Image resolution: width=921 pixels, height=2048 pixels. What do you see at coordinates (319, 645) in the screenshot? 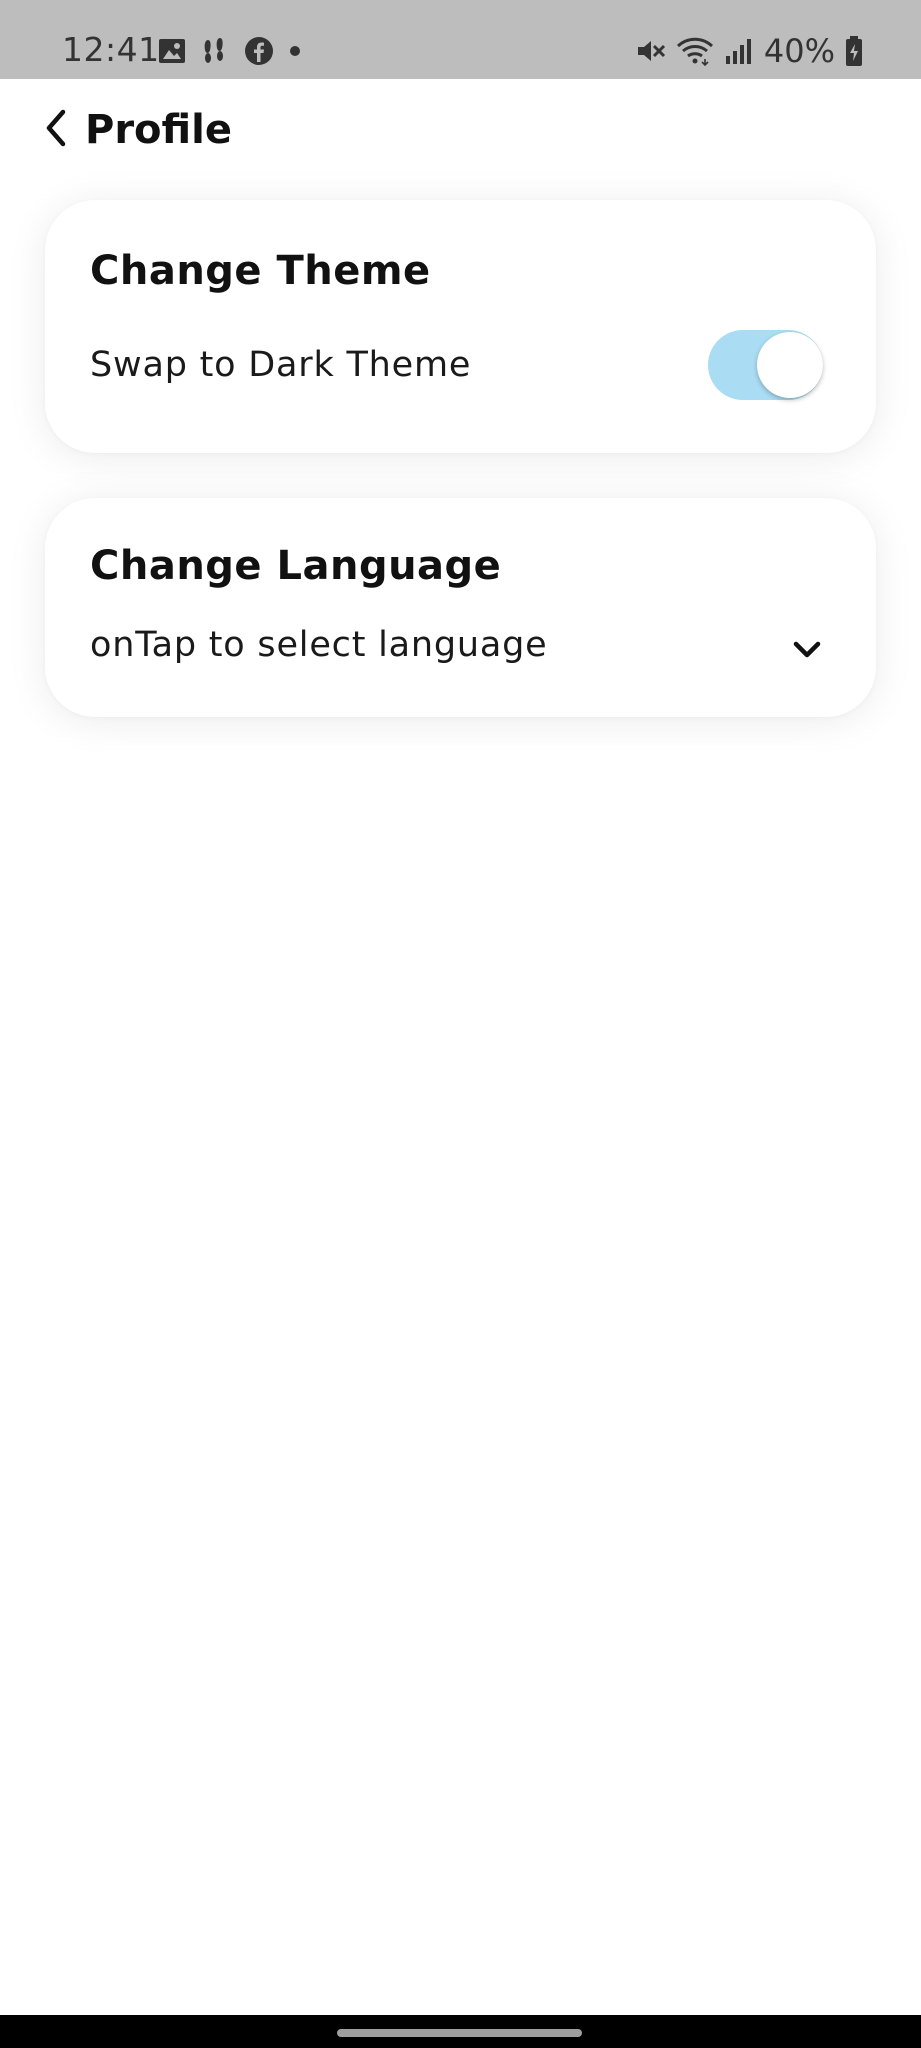
I see `language-select-placeholder: onTap to select language` at bounding box center [319, 645].